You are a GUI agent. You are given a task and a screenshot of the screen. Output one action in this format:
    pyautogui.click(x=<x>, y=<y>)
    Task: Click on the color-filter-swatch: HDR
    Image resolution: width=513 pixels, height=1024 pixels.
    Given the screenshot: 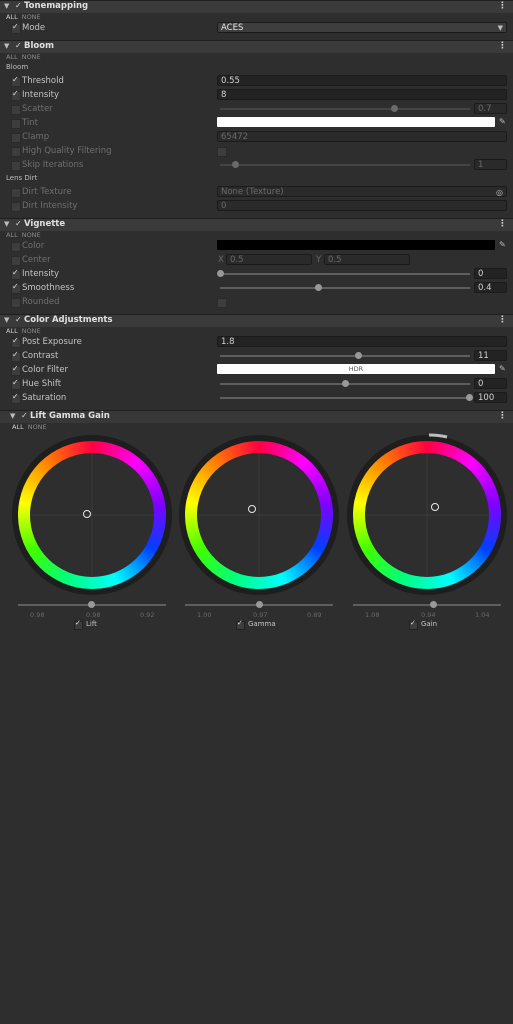 What is the action you would take?
    pyautogui.click(x=356, y=369)
    